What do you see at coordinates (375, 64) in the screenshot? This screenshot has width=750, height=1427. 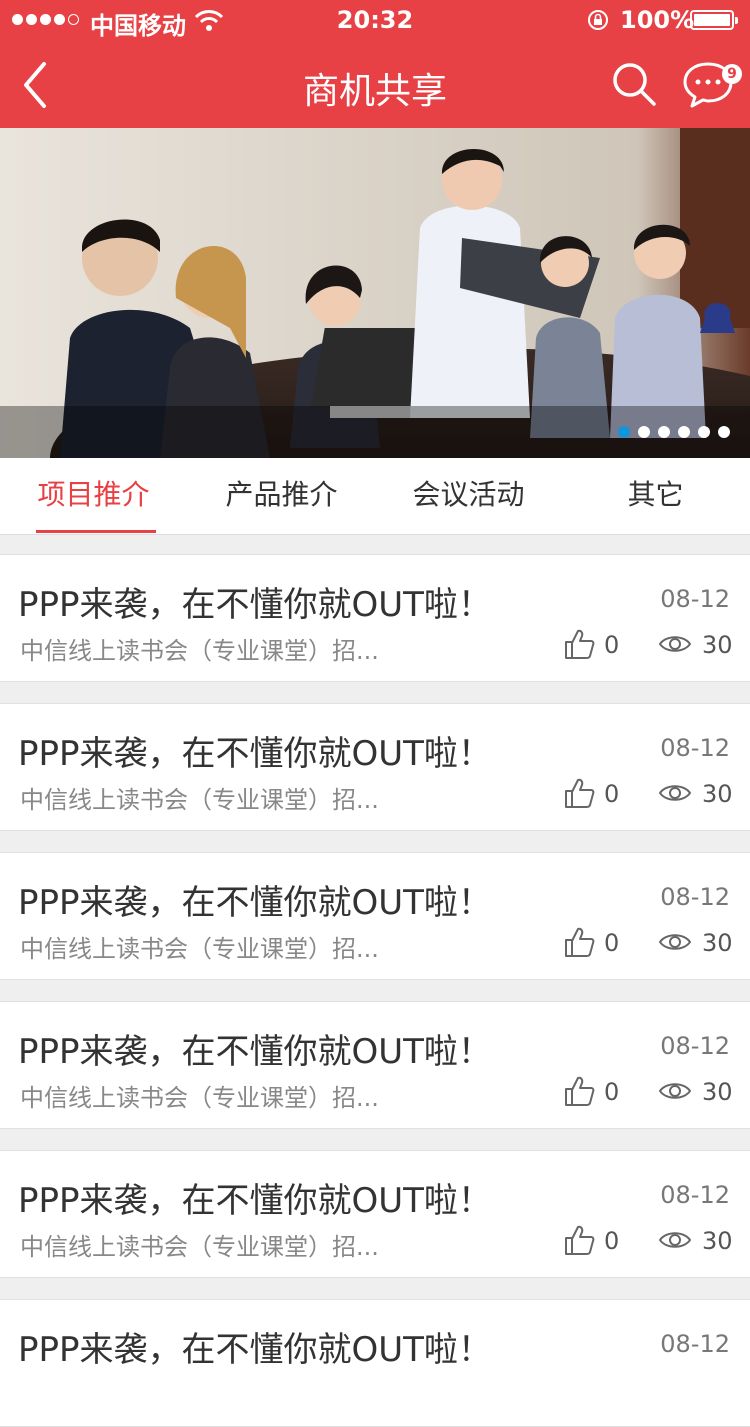 I see `top-bar: 中国移动 20:32 100% 商机共享 9` at bounding box center [375, 64].